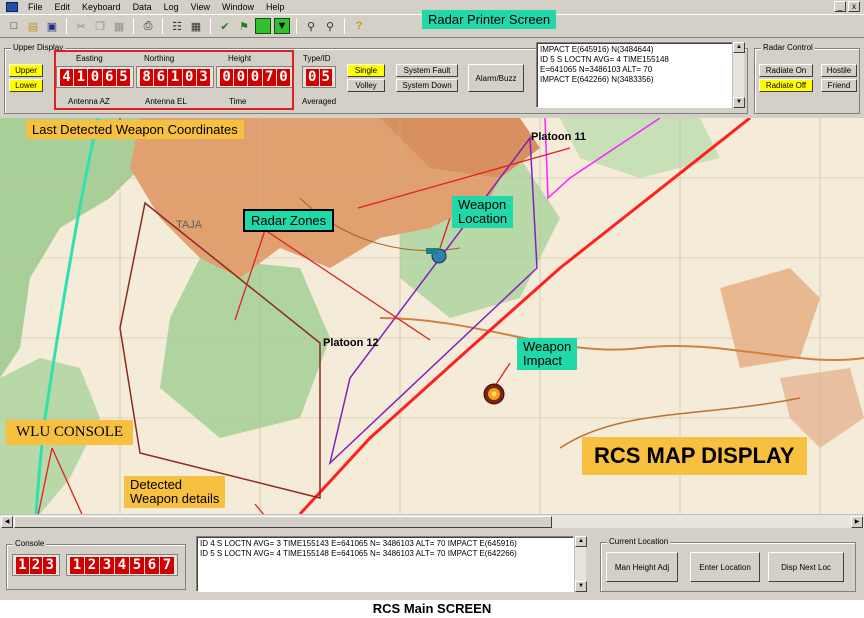 This screenshot has width=864, height=618. Describe the element at coordinates (806, 567) in the screenshot. I see `disp-next-loc-button: Disp Next Loc` at that location.